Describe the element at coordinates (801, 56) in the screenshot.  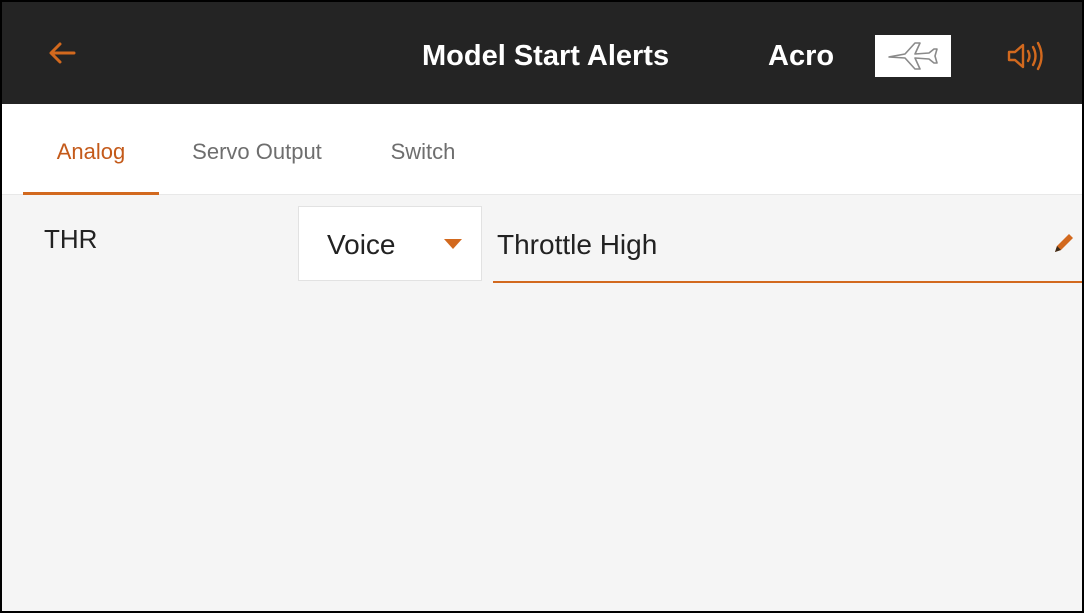
I see `model-name: Acro` at that location.